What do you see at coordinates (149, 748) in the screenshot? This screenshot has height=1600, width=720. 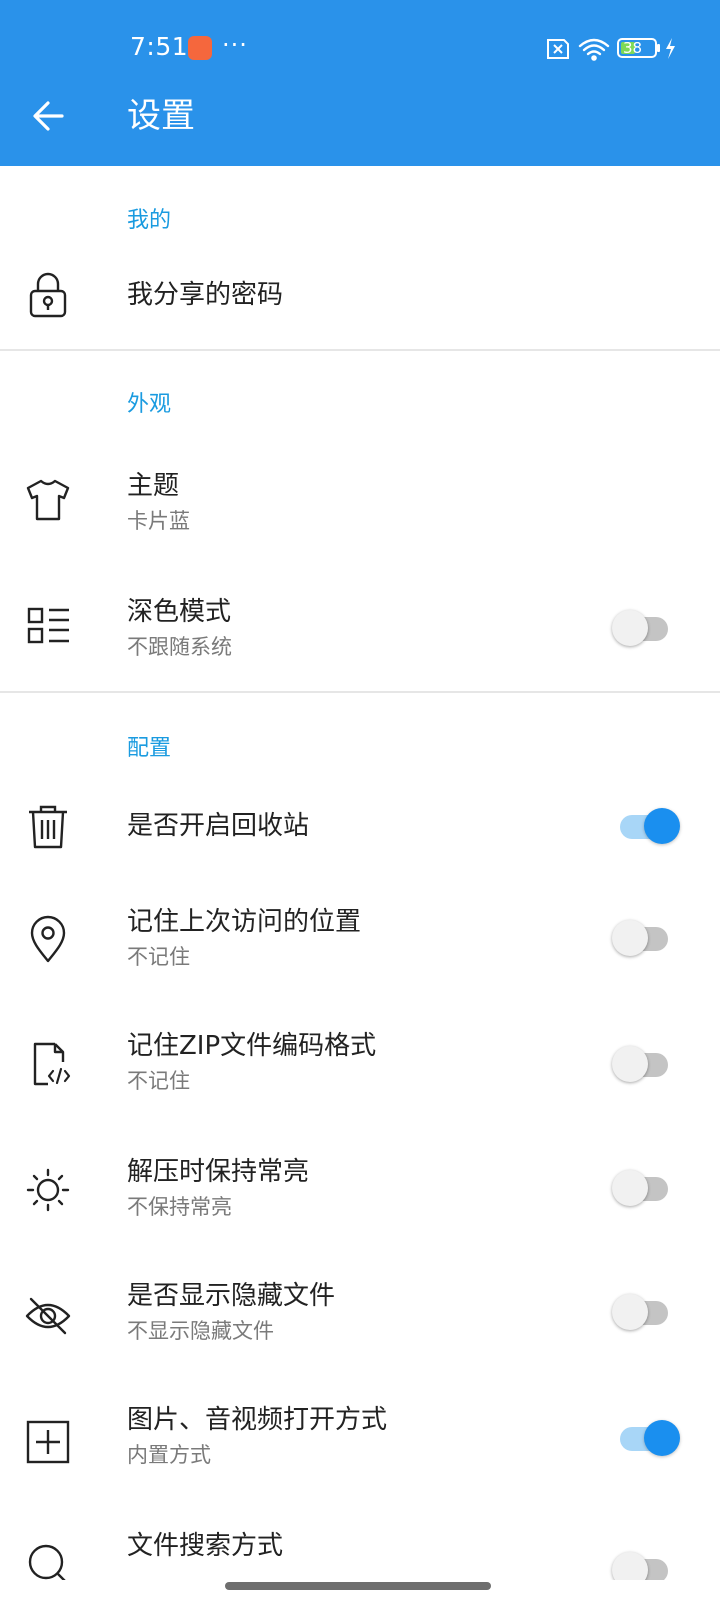 I see `section-header-config: 配置` at bounding box center [149, 748].